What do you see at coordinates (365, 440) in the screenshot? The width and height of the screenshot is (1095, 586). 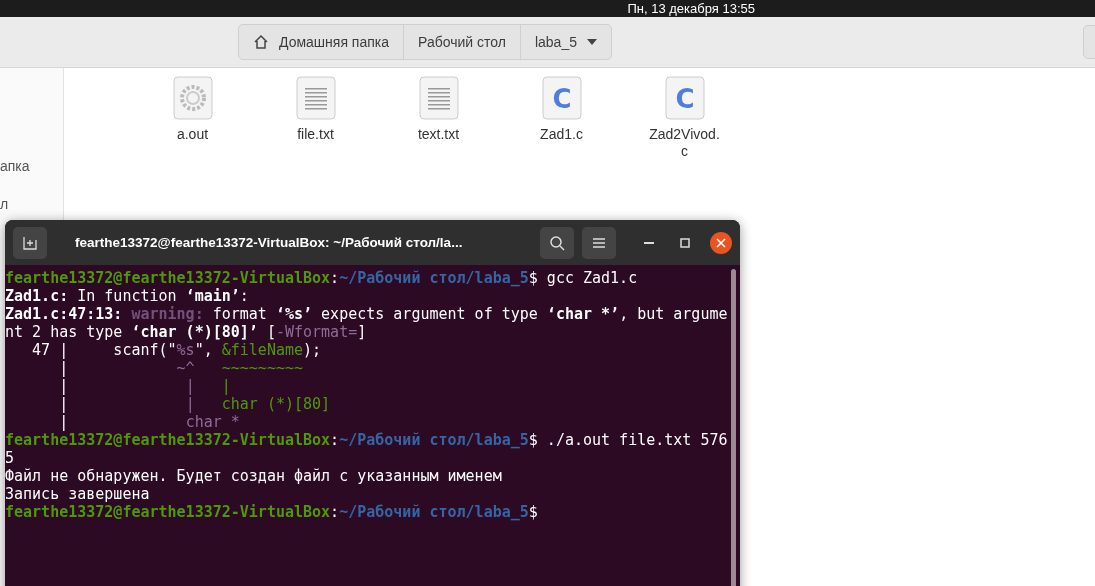 I see `terminal-line: fearthe13372@fearthe13372-VirtualBox:~/Рабочий стол/laba_5$ ./a.out file.txt 576` at bounding box center [365, 440].